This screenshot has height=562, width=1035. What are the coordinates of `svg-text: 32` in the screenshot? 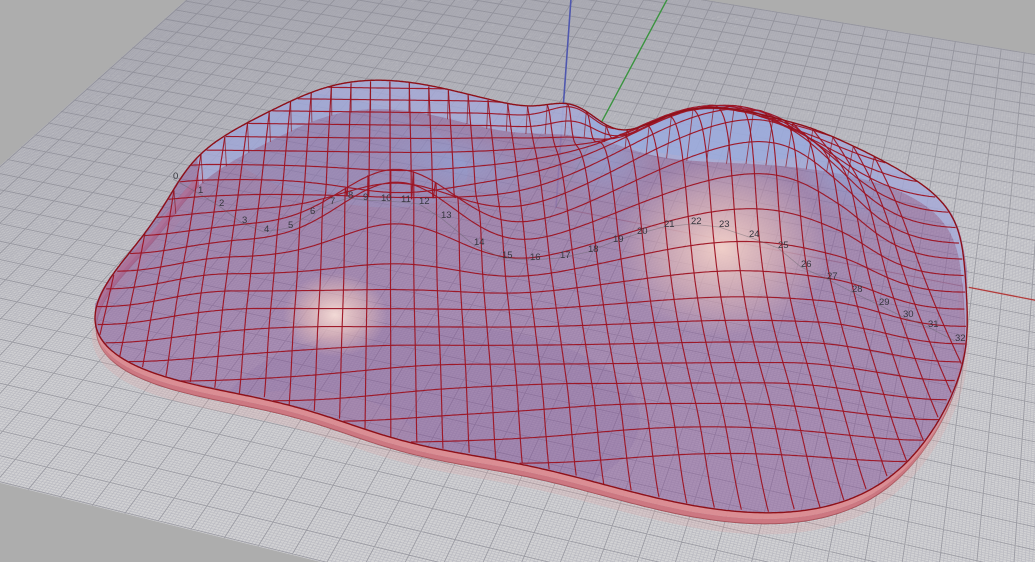 It's located at (960, 338).